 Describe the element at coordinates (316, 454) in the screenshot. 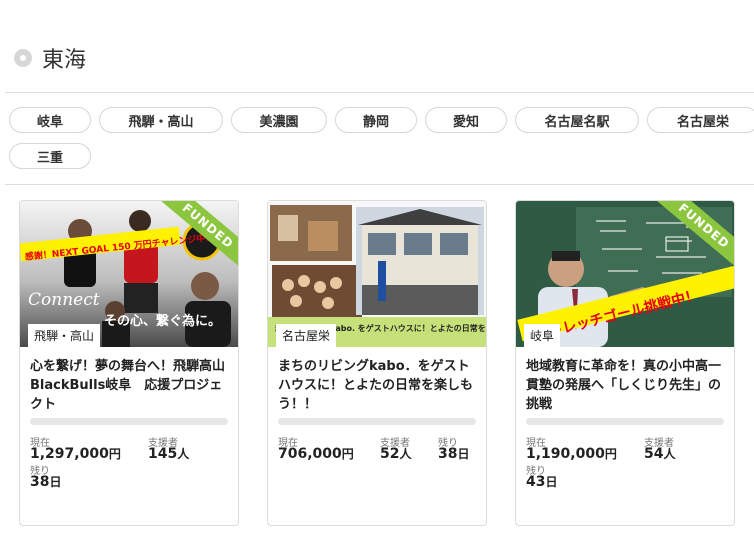

I see `current-amount: 706,000円` at that location.